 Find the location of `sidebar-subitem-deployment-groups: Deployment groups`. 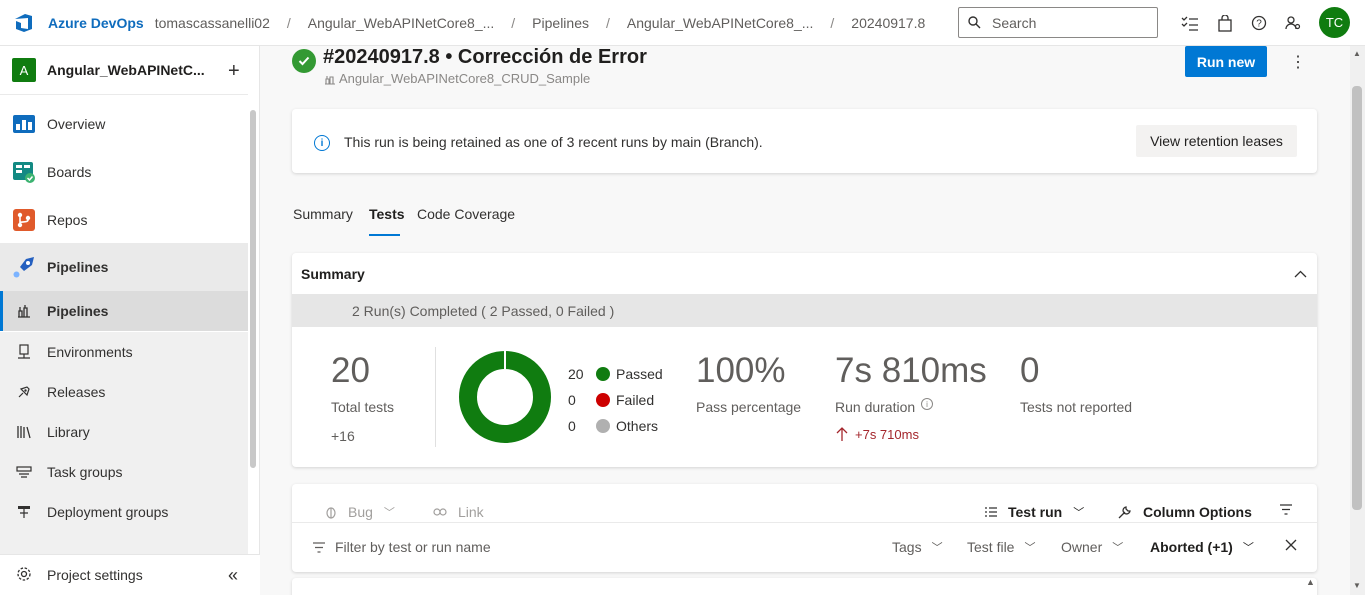

sidebar-subitem-deployment-groups: Deployment groups is located at coordinates (124, 512).